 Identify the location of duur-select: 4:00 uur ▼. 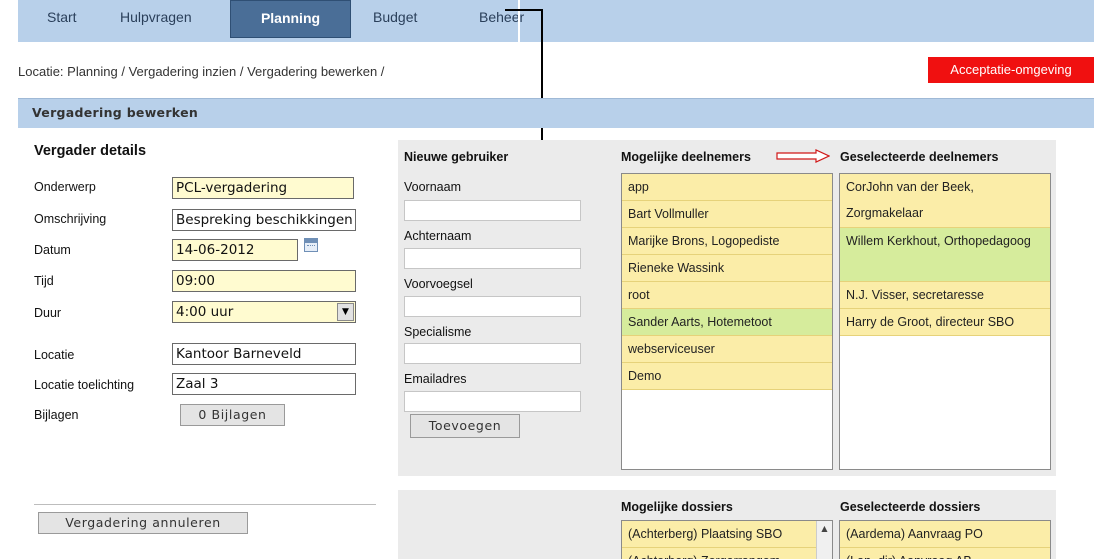
(264, 312).